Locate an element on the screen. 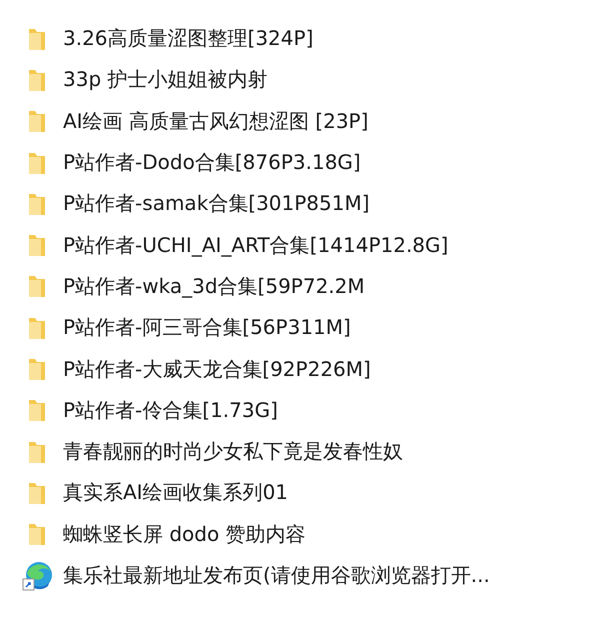  file-name: P站作者-samak合集[301P851M] is located at coordinates (216, 204).